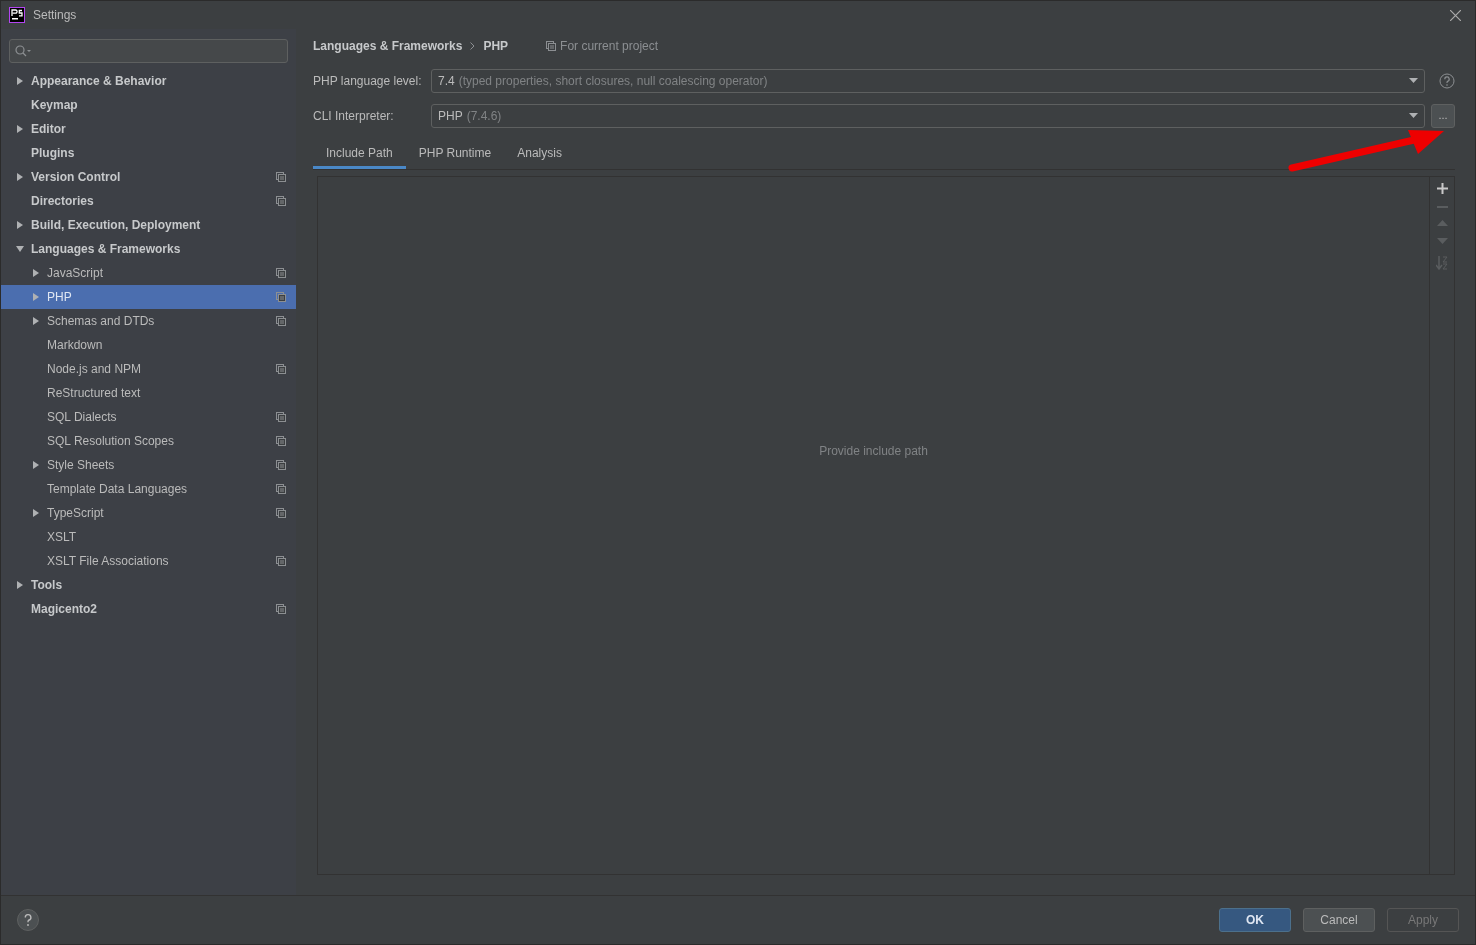  I want to click on search-icon, so click(23, 51).